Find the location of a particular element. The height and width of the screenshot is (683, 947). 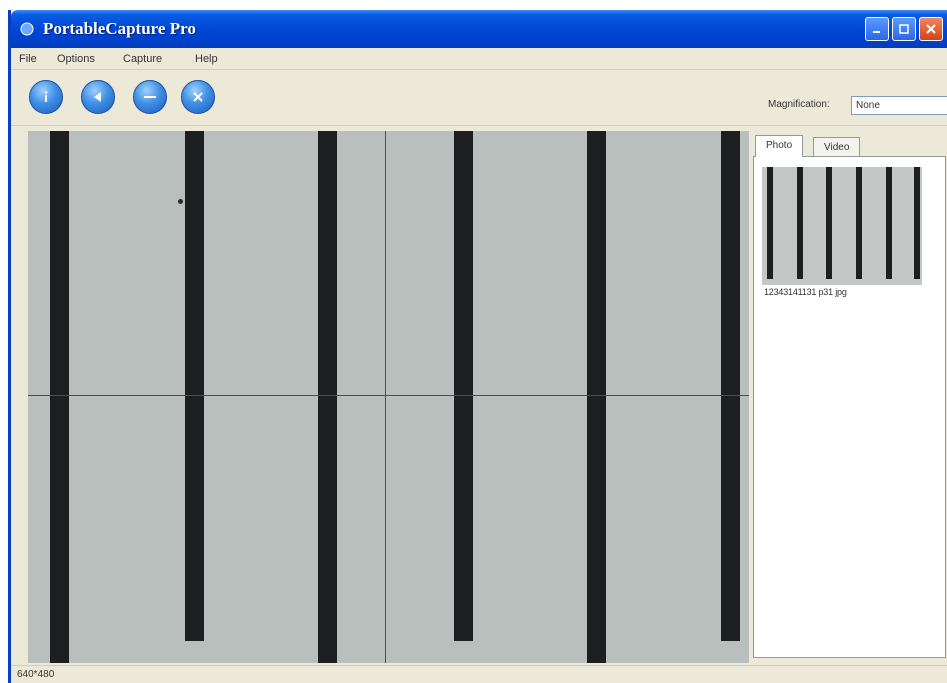

info-button is located at coordinates (46, 97).